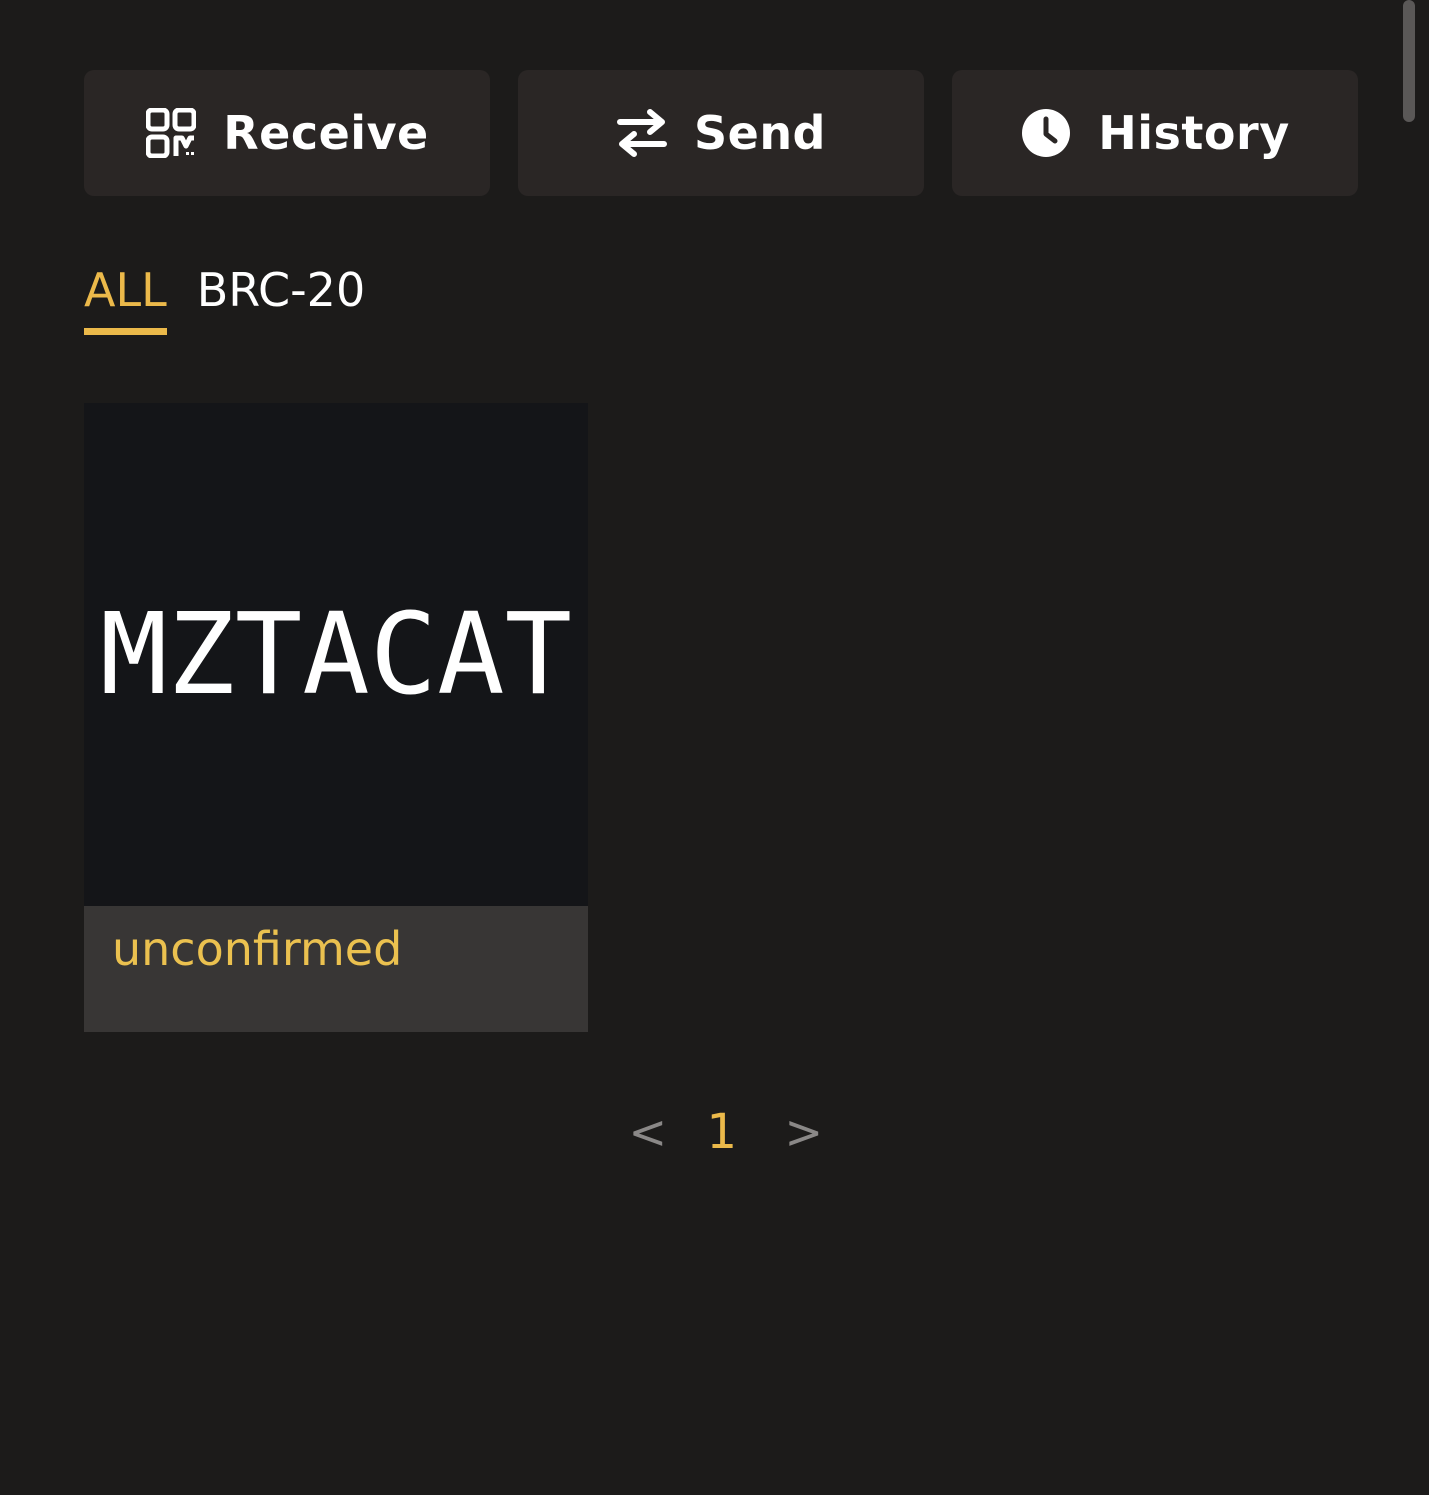 Image resolution: width=1429 pixels, height=1495 pixels. I want to click on action-buttons: Receive Send History, so click(721, 133).